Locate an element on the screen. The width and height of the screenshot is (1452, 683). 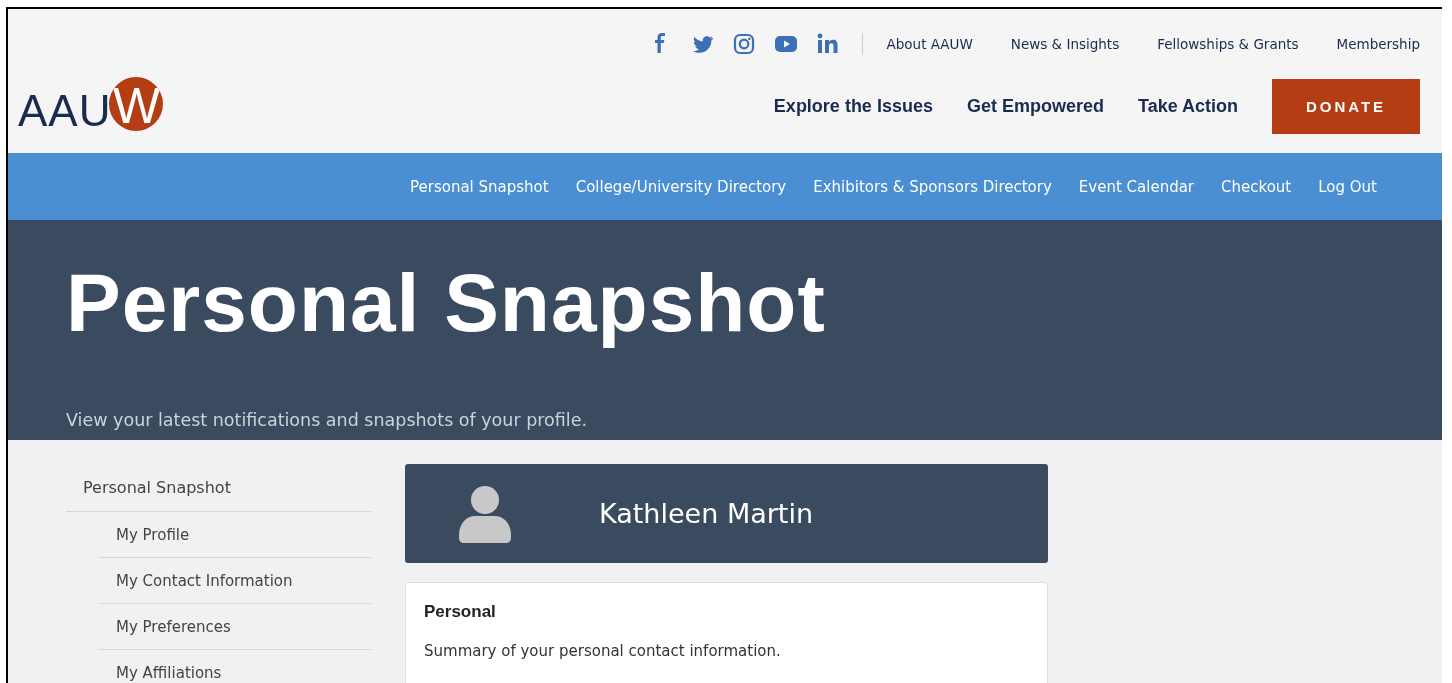
linkedin-icon is located at coordinates (827, 44).